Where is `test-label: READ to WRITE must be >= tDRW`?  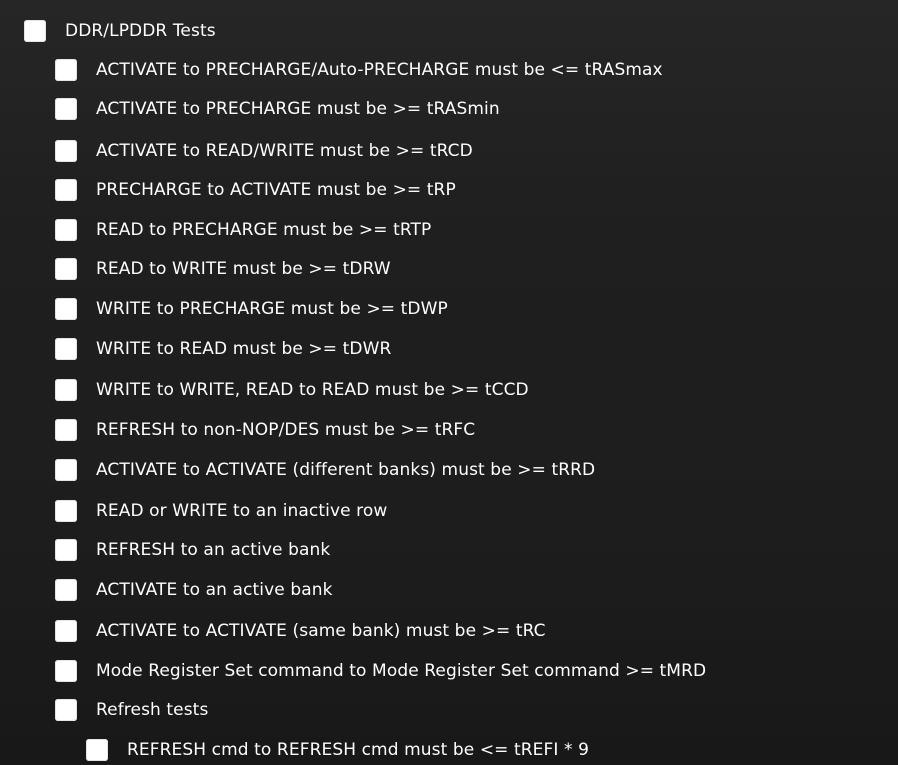 test-label: READ to WRITE must be >= tDRW is located at coordinates (243, 268).